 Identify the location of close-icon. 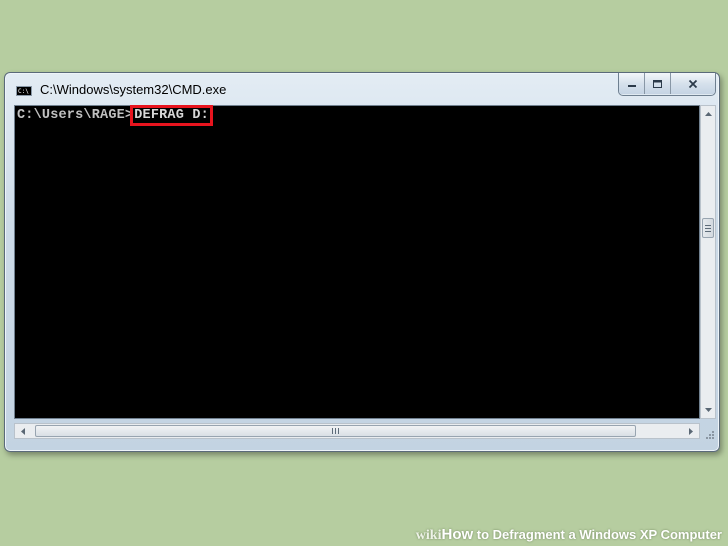
(693, 83).